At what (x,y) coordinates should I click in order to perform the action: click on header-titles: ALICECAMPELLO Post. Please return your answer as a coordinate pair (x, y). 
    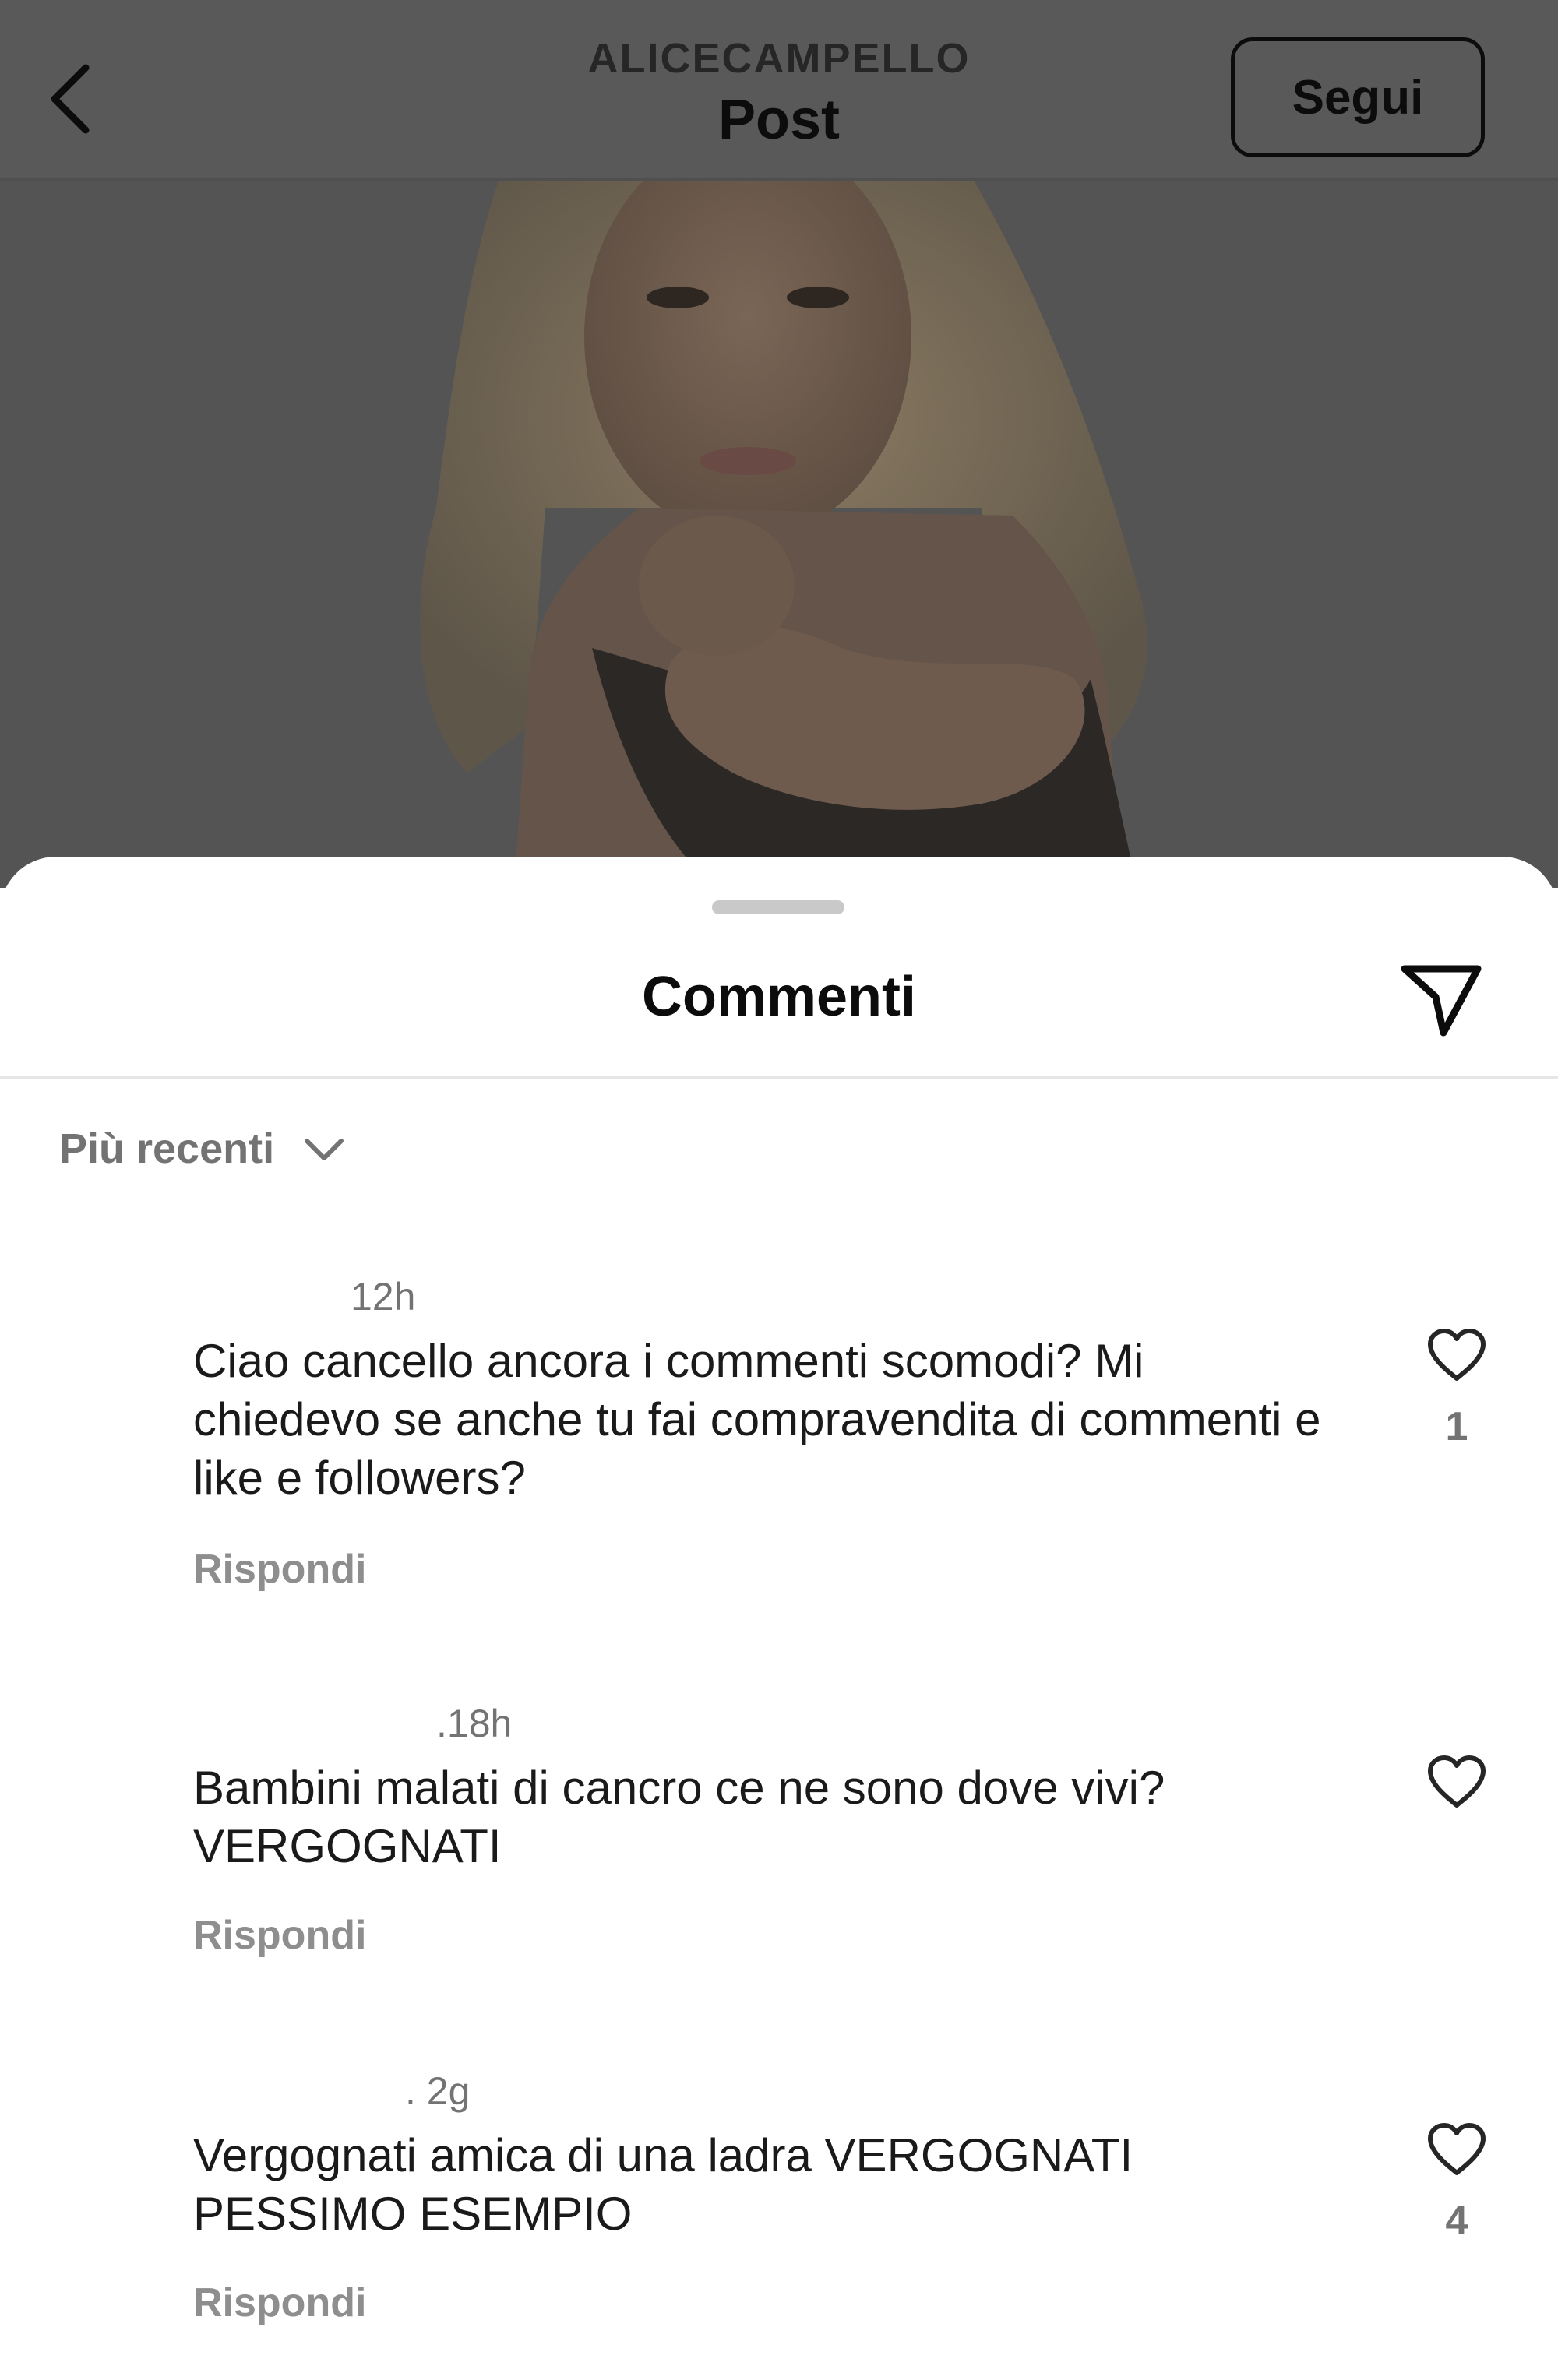
    Looking at the image, I should click on (779, 92).